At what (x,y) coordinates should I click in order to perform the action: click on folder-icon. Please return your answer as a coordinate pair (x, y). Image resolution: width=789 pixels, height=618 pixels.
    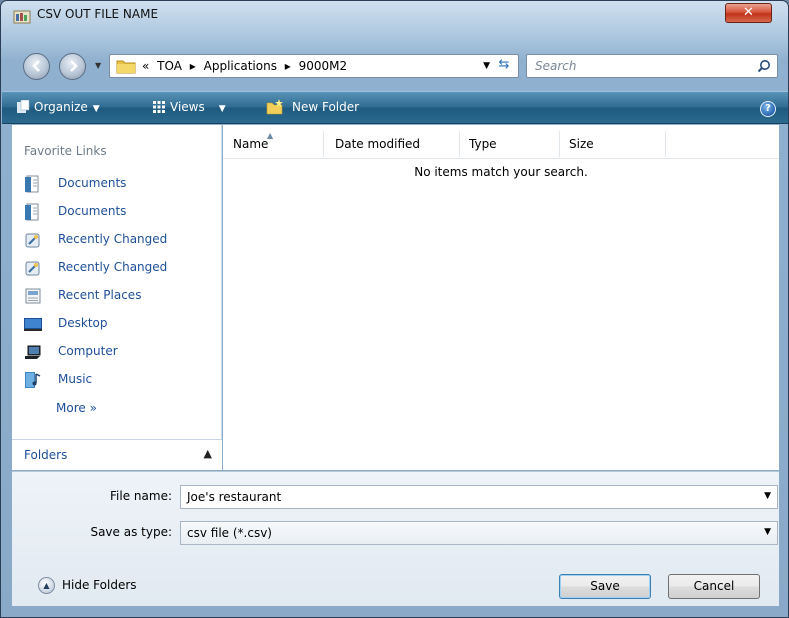
    Looking at the image, I should click on (126, 67).